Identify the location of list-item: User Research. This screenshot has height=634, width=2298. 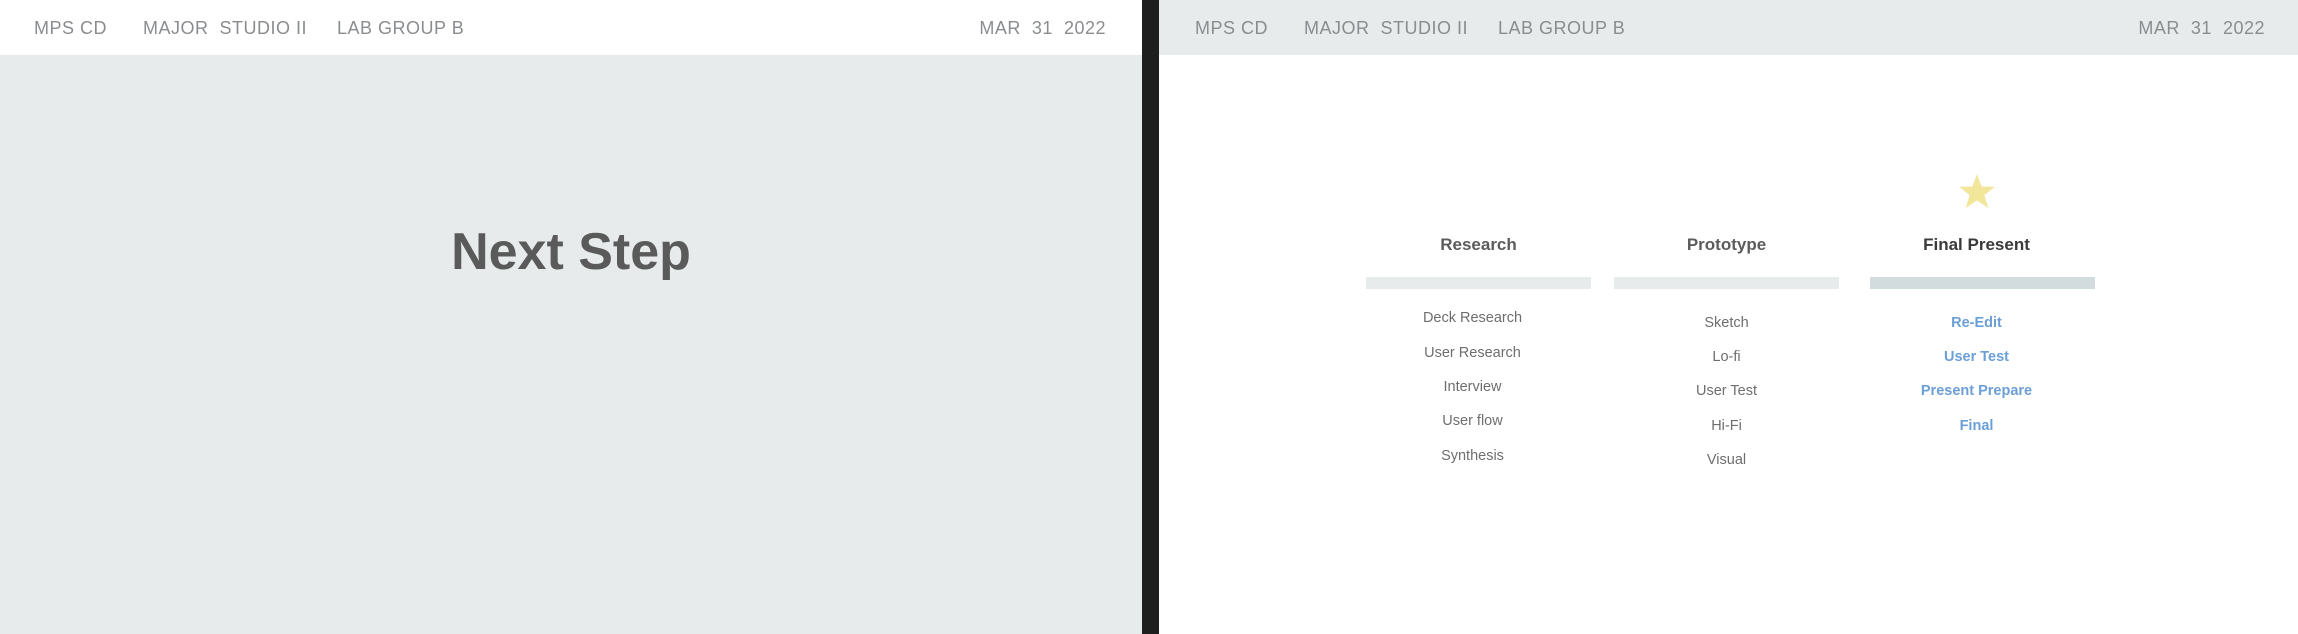
(1472, 353).